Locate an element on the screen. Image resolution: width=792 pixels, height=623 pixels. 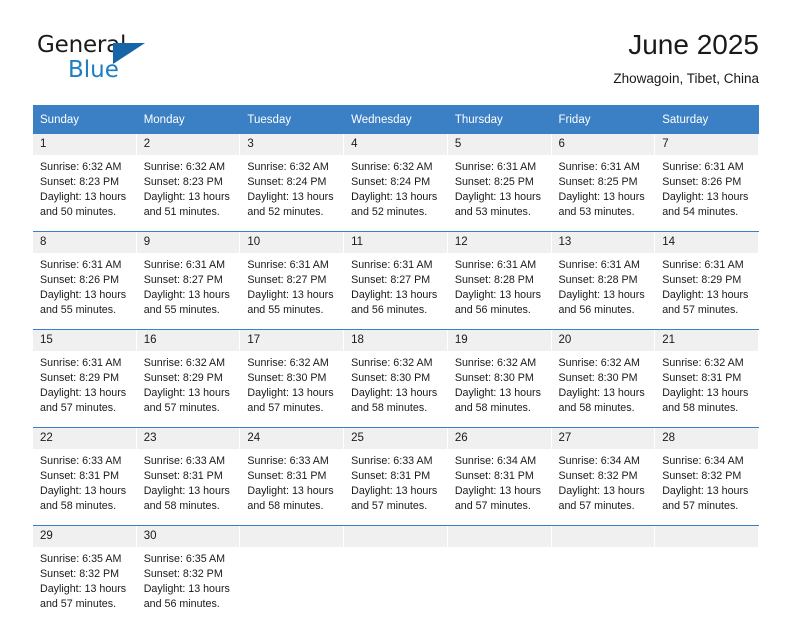
location-subtitle: Zhowagoin, Tibet, China is located at coordinates (686, 79).